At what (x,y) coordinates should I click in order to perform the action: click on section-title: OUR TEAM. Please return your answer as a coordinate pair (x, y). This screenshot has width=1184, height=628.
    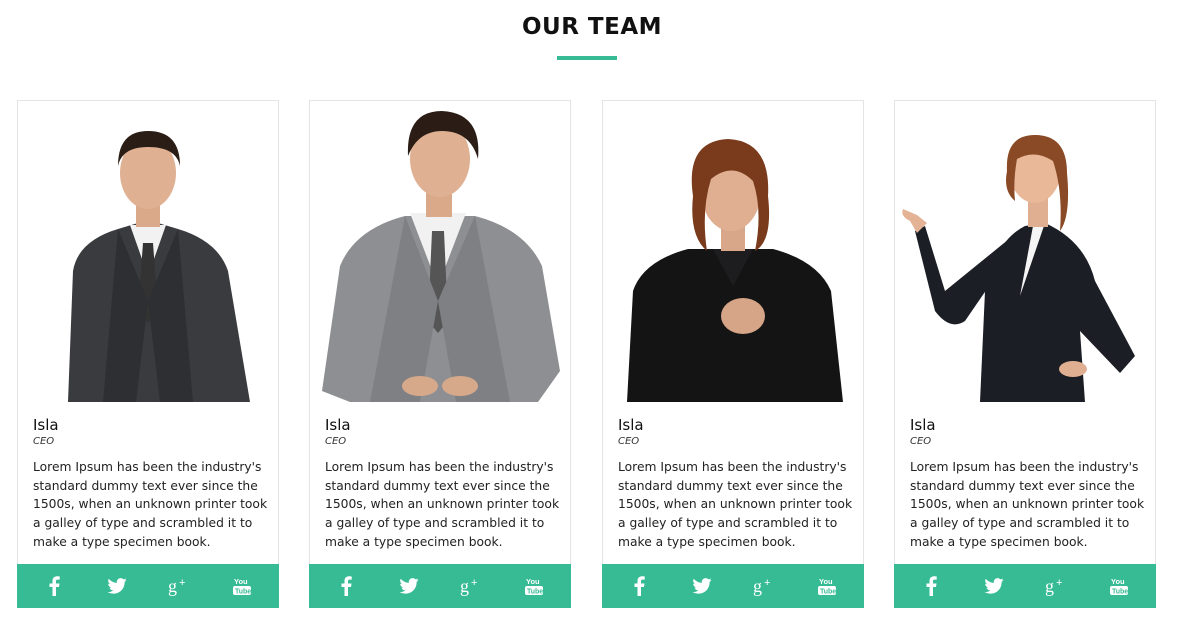
    Looking at the image, I should click on (592, 27).